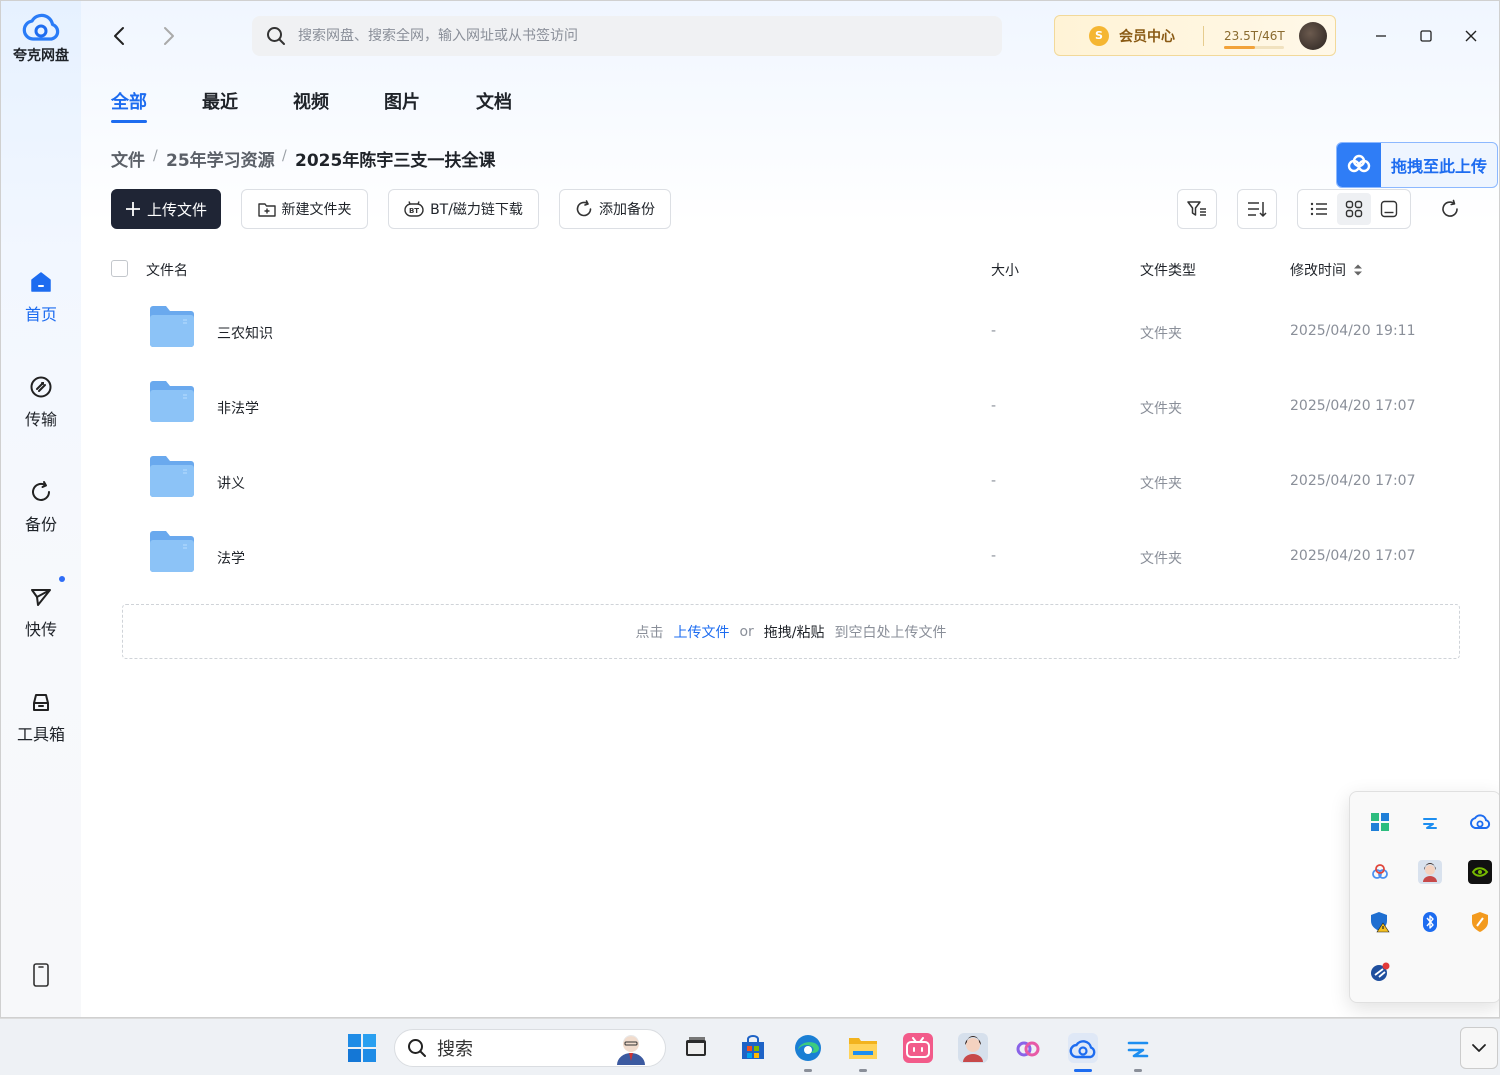 Image resolution: width=1500 pixels, height=1075 pixels. I want to click on phone-icon, so click(41, 975).